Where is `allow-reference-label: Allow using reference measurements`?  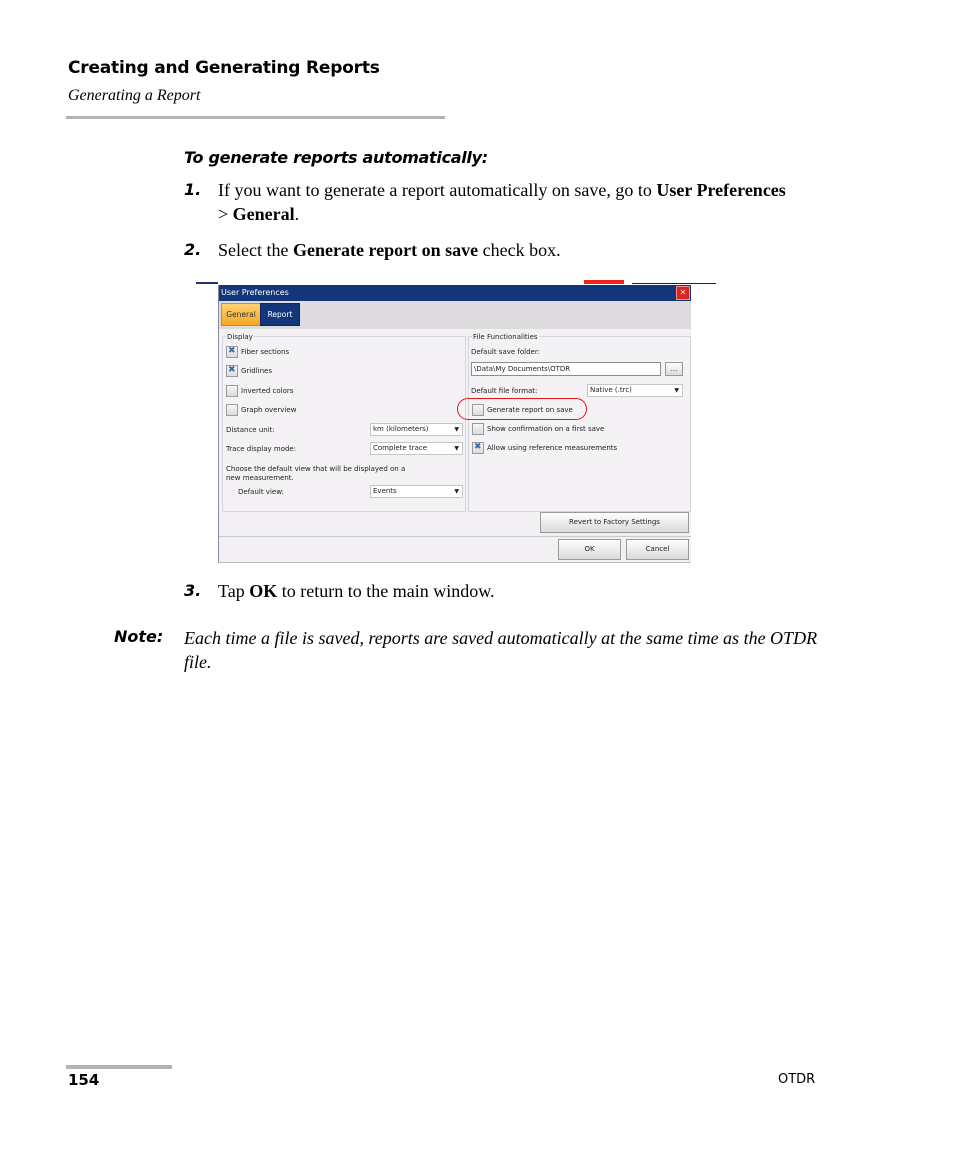
allow-reference-label: Allow using reference measurements is located at coordinates (552, 448).